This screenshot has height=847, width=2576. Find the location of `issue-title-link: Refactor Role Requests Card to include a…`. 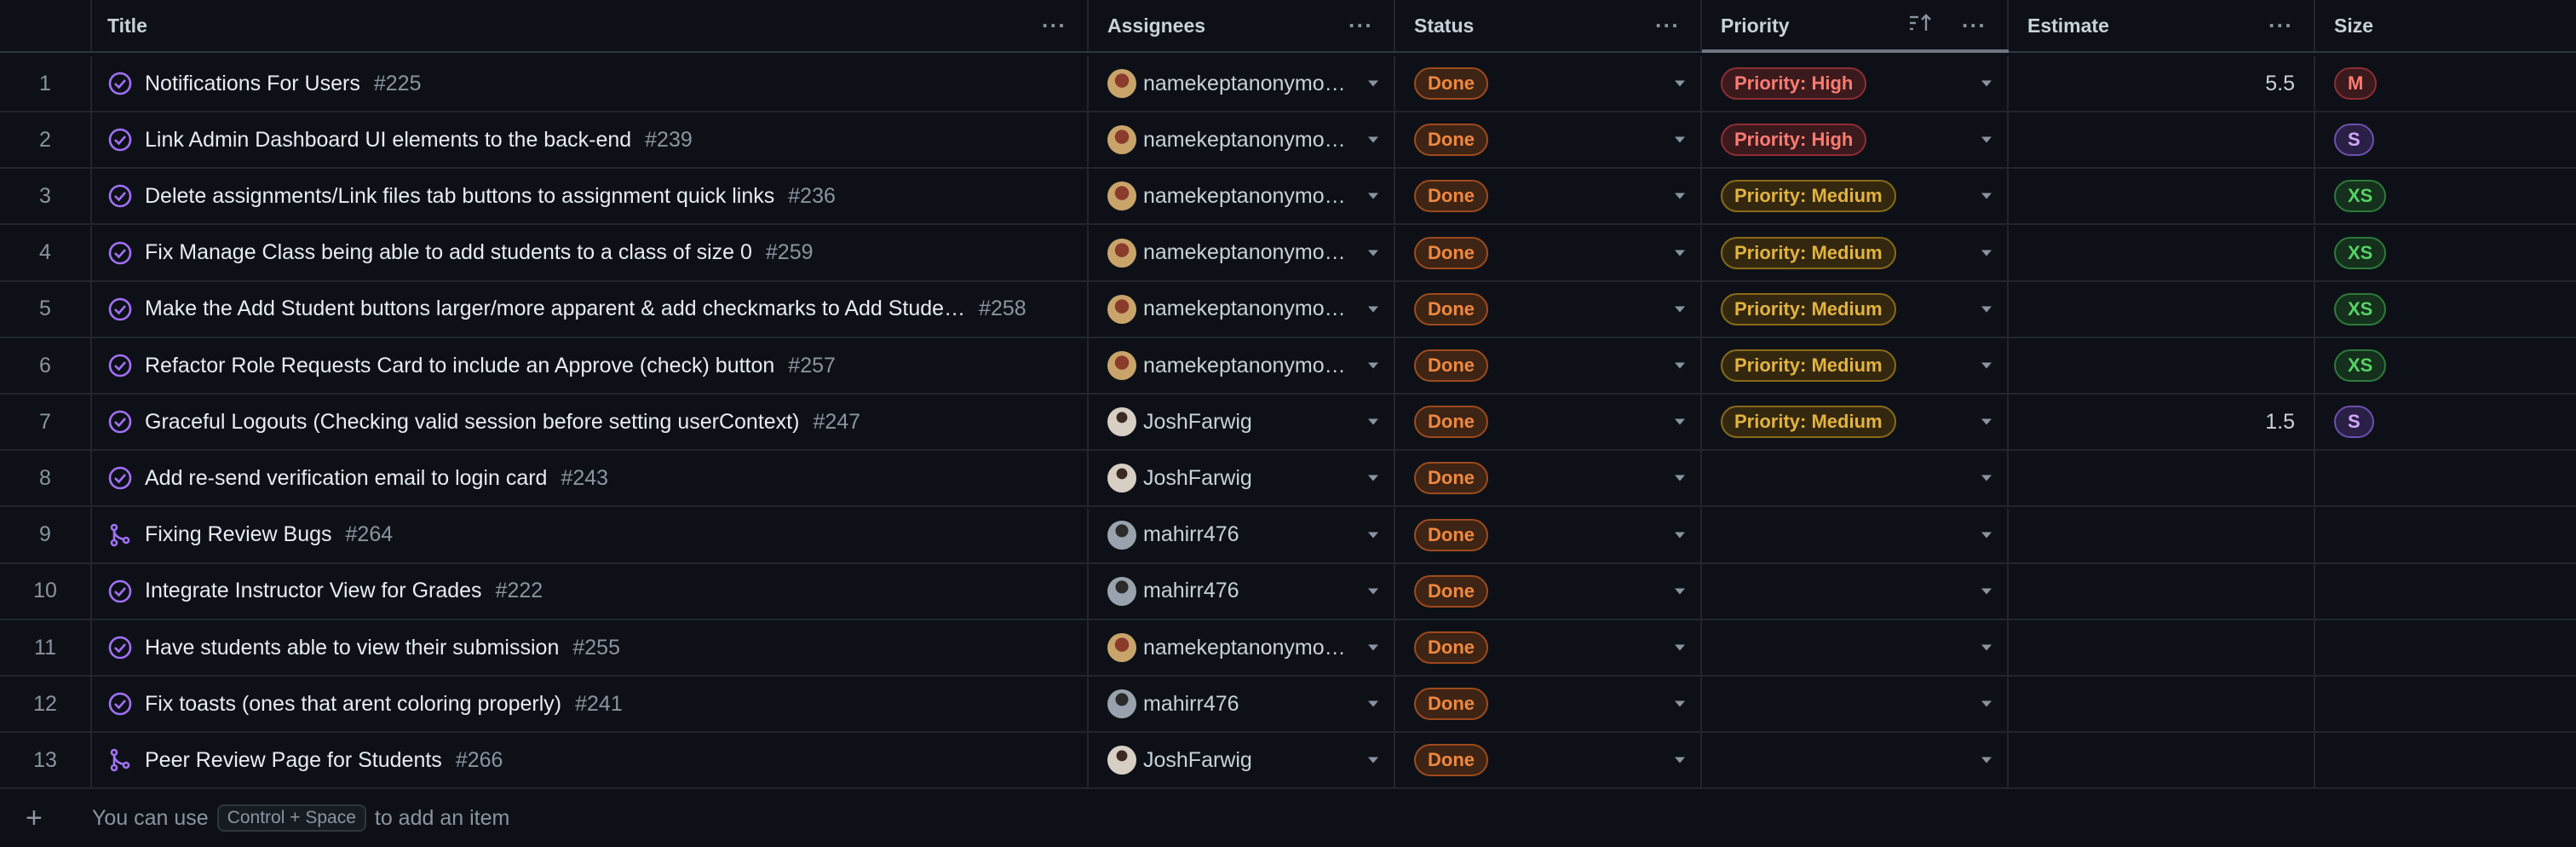

issue-title-link: Refactor Role Requests Card to include a… is located at coordinates (459, 366).